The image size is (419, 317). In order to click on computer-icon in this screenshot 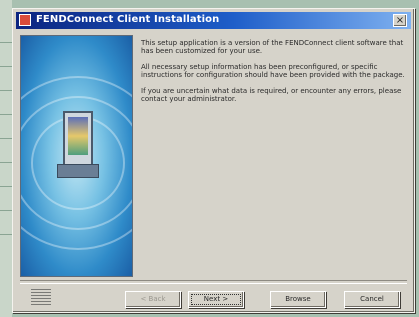, I will do `click(78, 138)`.